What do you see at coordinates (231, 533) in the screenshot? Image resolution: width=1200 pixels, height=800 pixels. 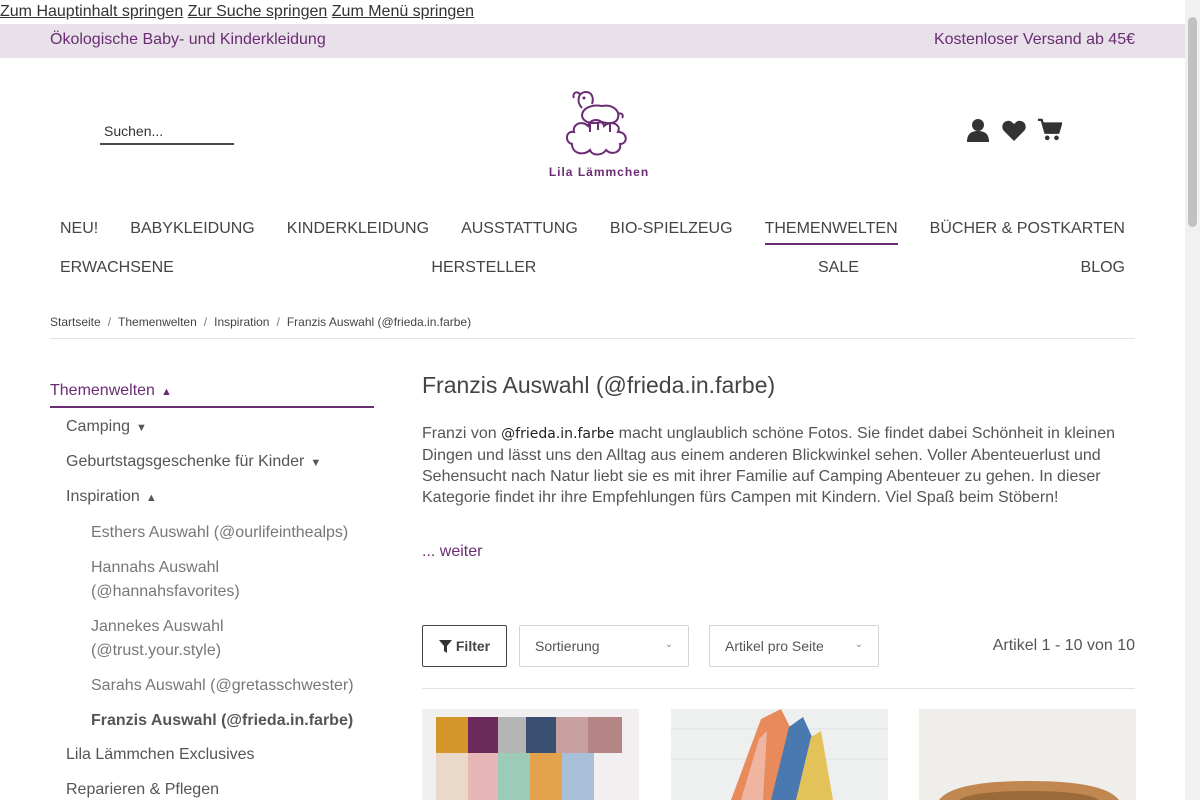 I see `sidebar-subitem-esthers-auswahl: Esthers Auswahl (@ourlifeinthealps)` at bounding box center [231, 533].